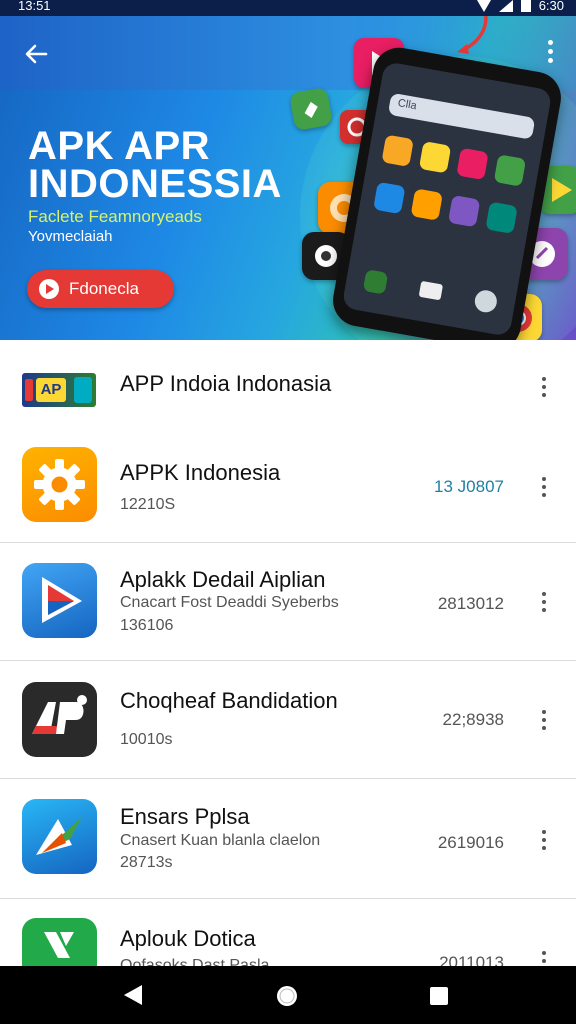 Image resolution: width=576 pixels, height=1024 pixels. What do you see at coordinates (464, 211) in the screenshot?
I see `phone-app-violet` at bounding box center [464, 211].